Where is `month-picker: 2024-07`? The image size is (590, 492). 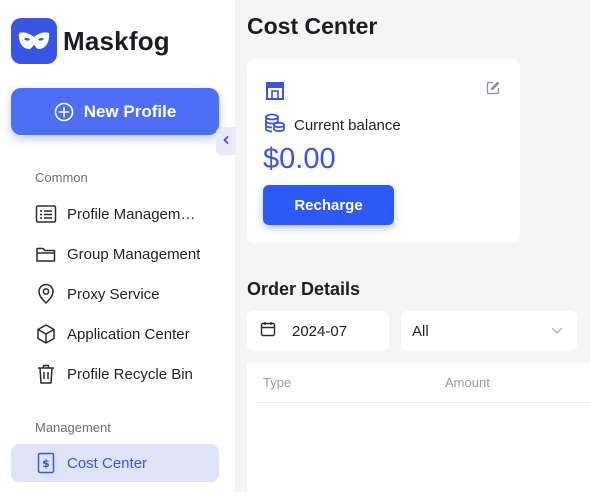 month-picker: 2024-07 is located at coordinates (318, 331).